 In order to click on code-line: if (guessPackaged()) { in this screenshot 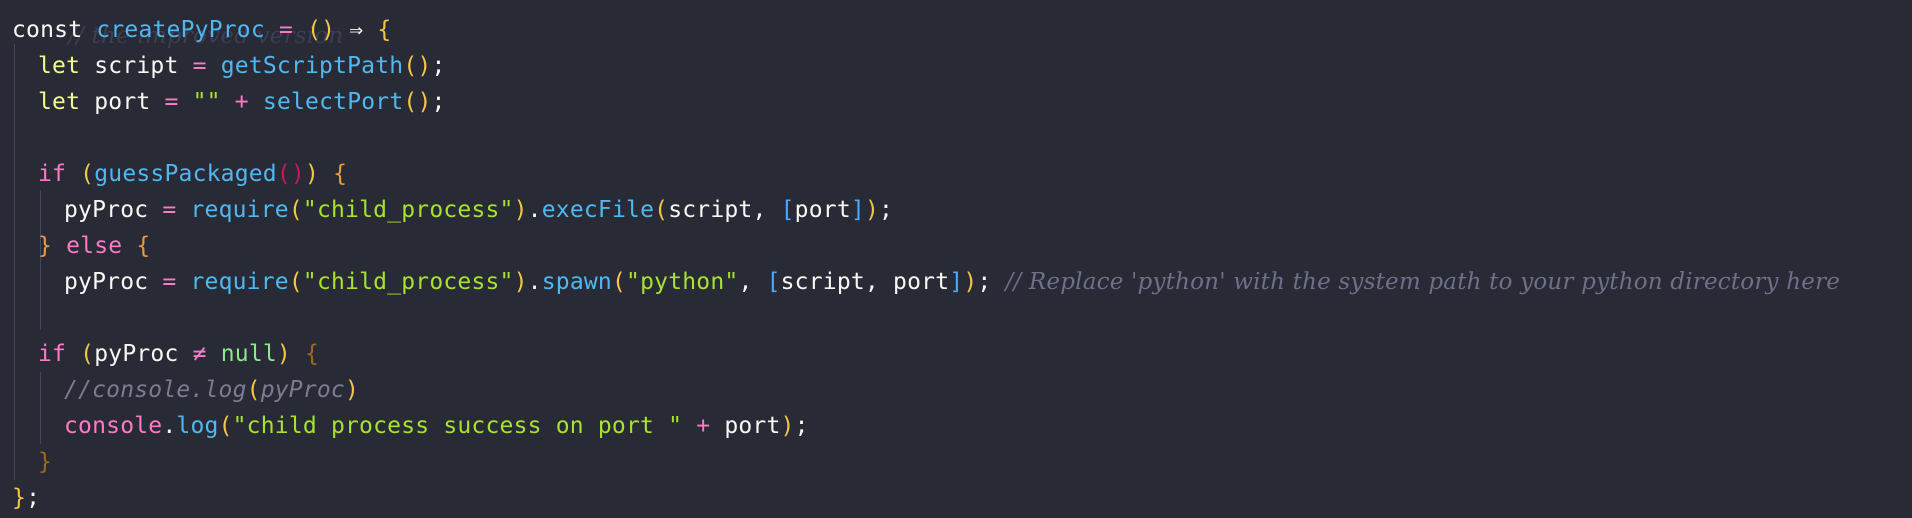, I will do `click(192, 174)`.